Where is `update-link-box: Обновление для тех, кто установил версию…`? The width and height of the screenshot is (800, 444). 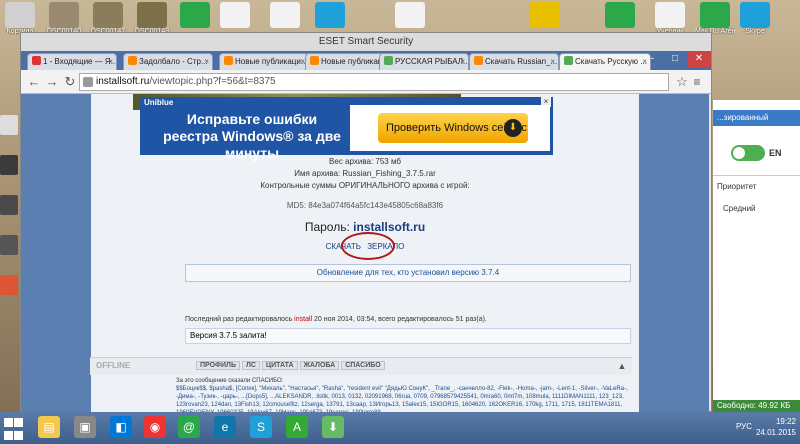 update-link-box: Обновление для тех, кто установил версию… is located at coordinates (408, 273).